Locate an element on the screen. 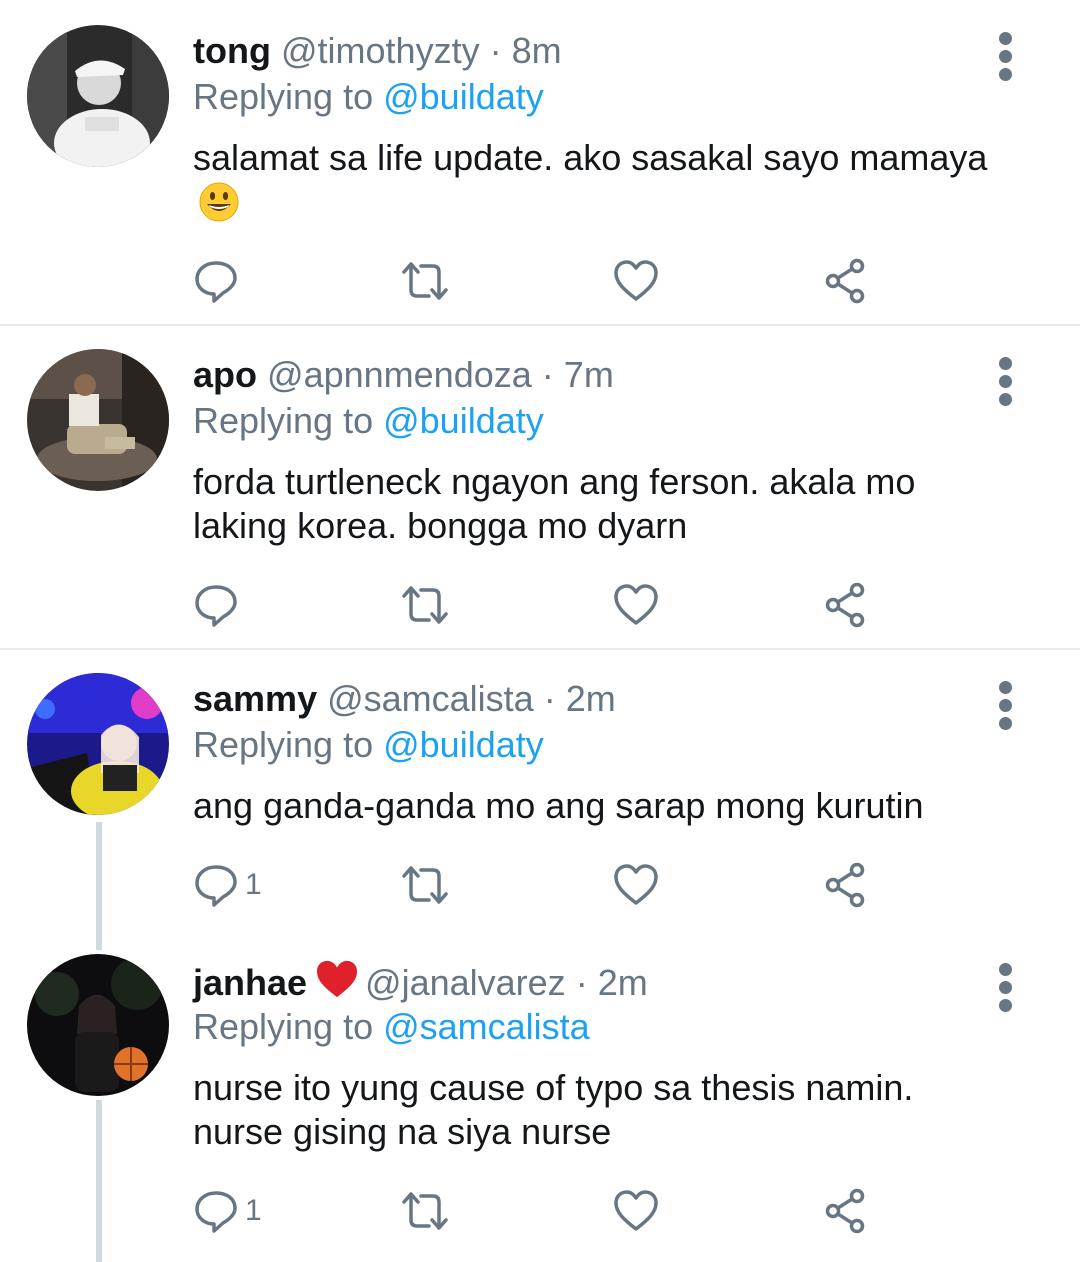 The height and width of the screenshot is (1262, 1080). timestamp: 7m is located at coordinates (589, 374).